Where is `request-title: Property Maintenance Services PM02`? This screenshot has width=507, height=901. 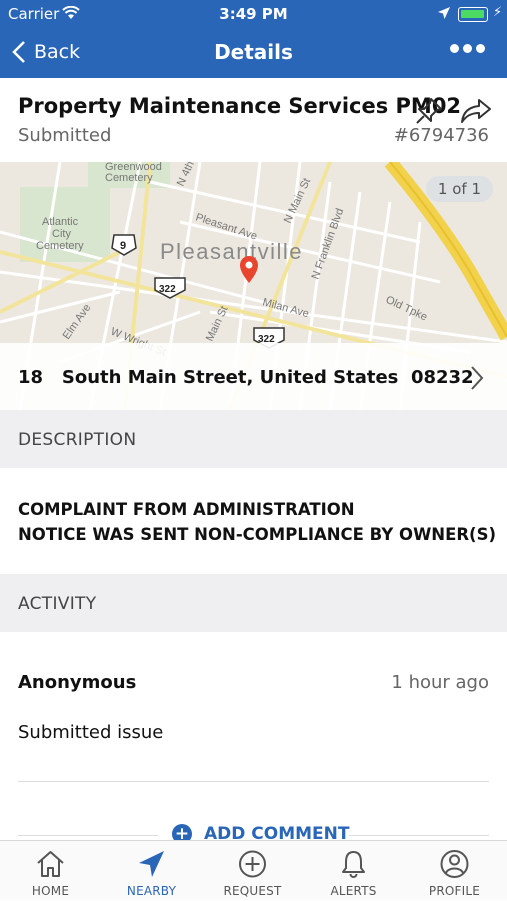 request-title: Property Maintenance Services PM02 is located at coordinates (240, 106).